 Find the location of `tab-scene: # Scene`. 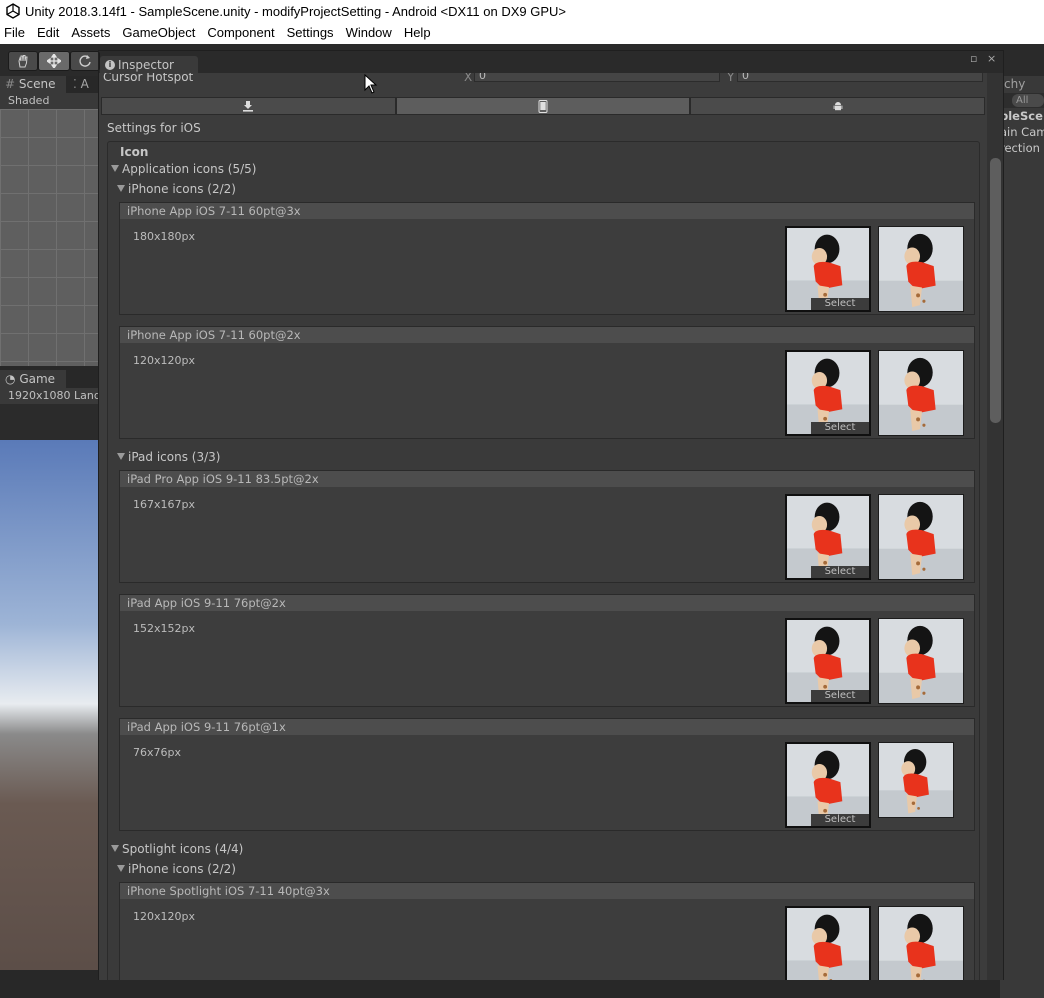

tab-scene: # Scene is located at coordinates (33, 84).